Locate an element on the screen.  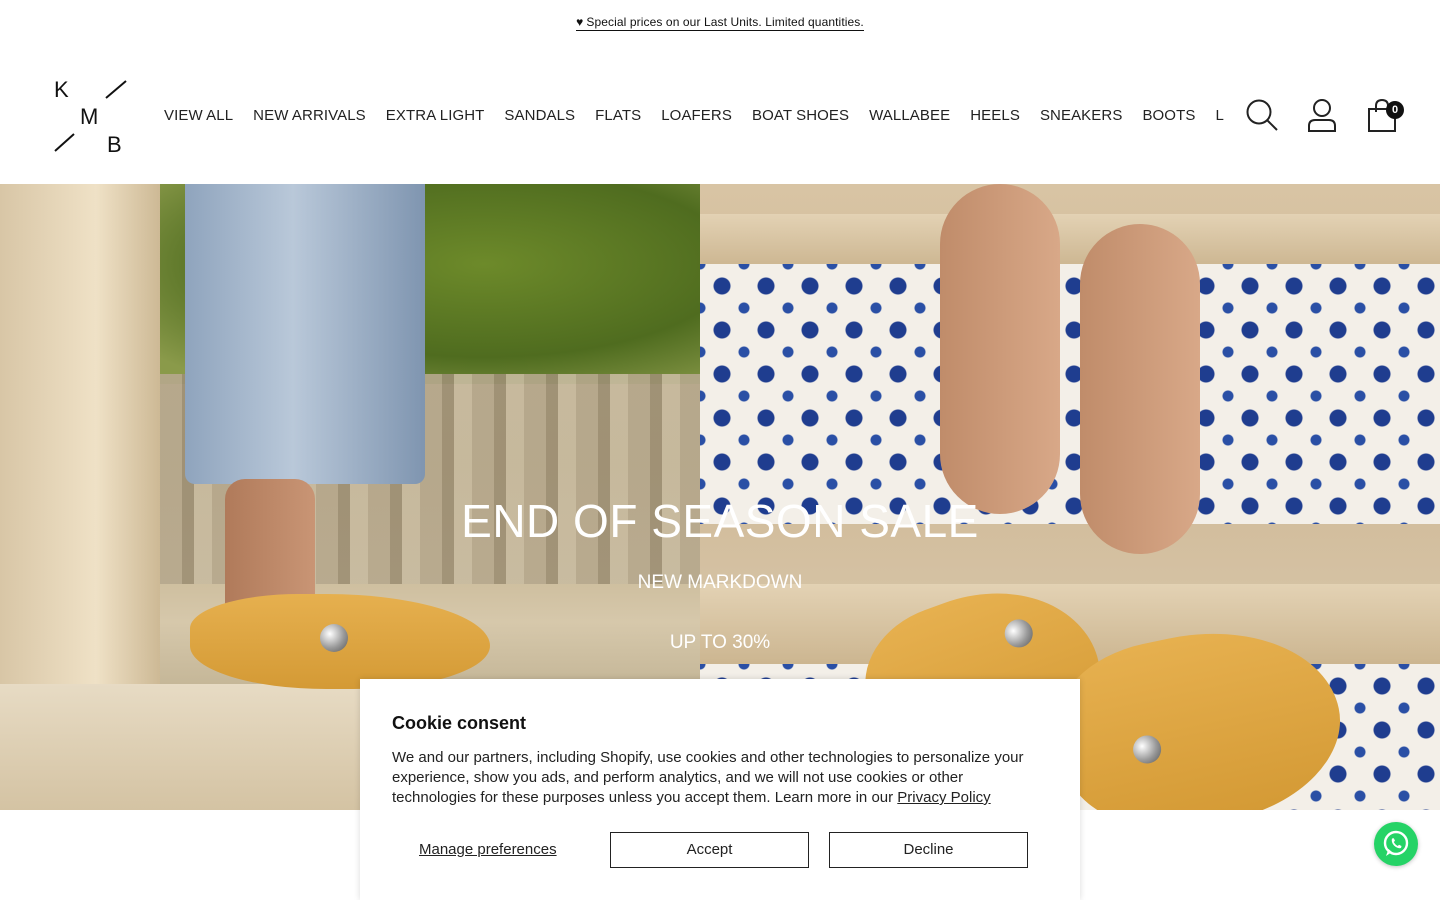
search-icon is located at coordinates (1262, 115).